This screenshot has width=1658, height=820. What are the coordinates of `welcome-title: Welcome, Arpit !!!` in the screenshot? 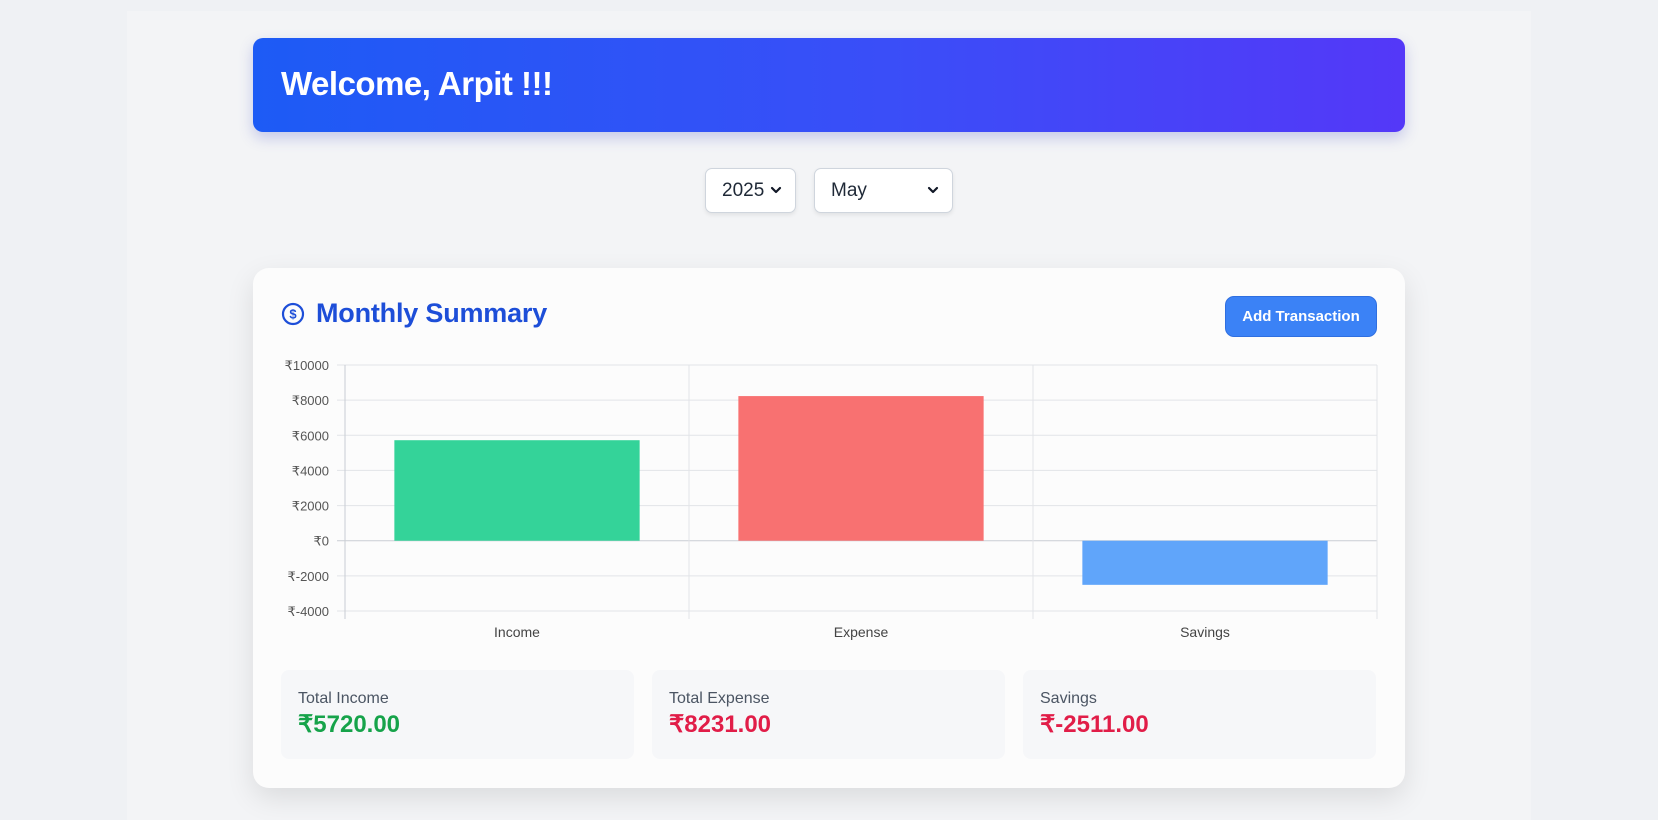 It's located at (417, 83).